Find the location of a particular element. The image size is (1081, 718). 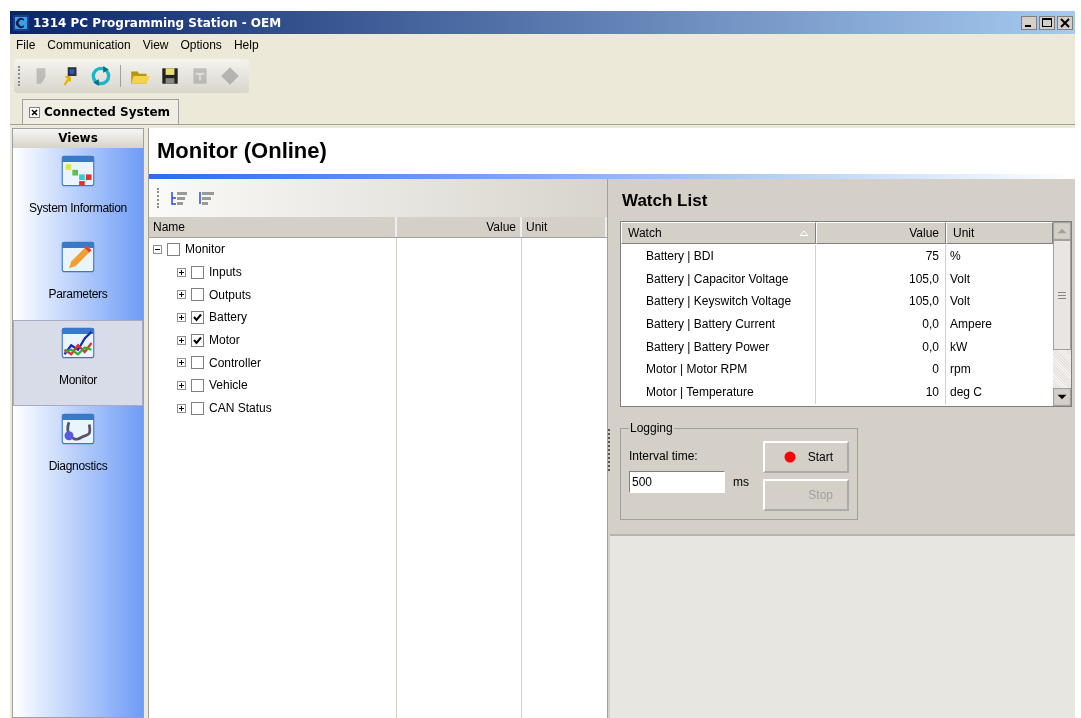

sidebar-title: Views is located at coordinates (78, 138).